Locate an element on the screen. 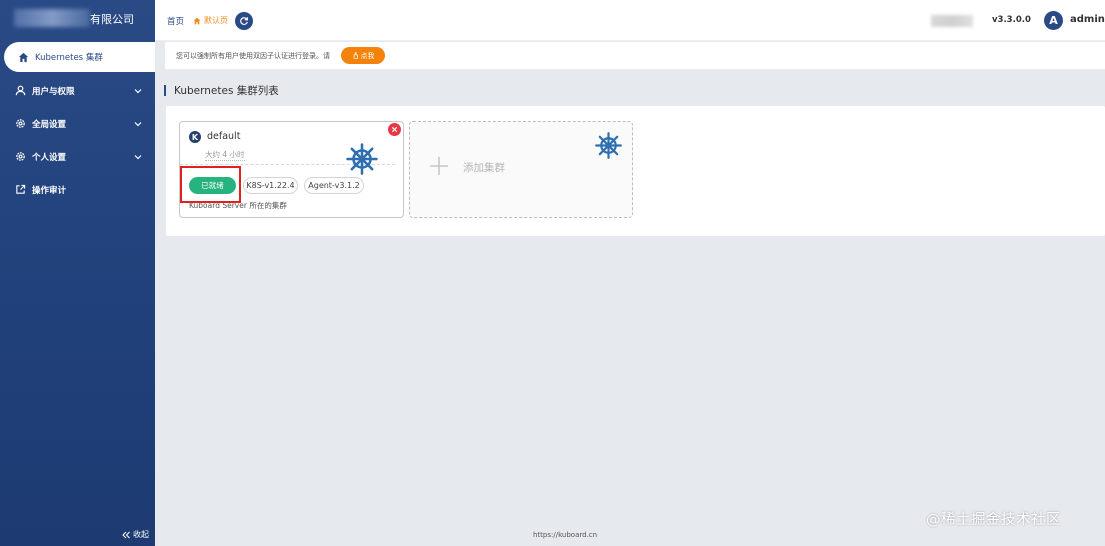  highlight-box is located at coordinates (210, 184).